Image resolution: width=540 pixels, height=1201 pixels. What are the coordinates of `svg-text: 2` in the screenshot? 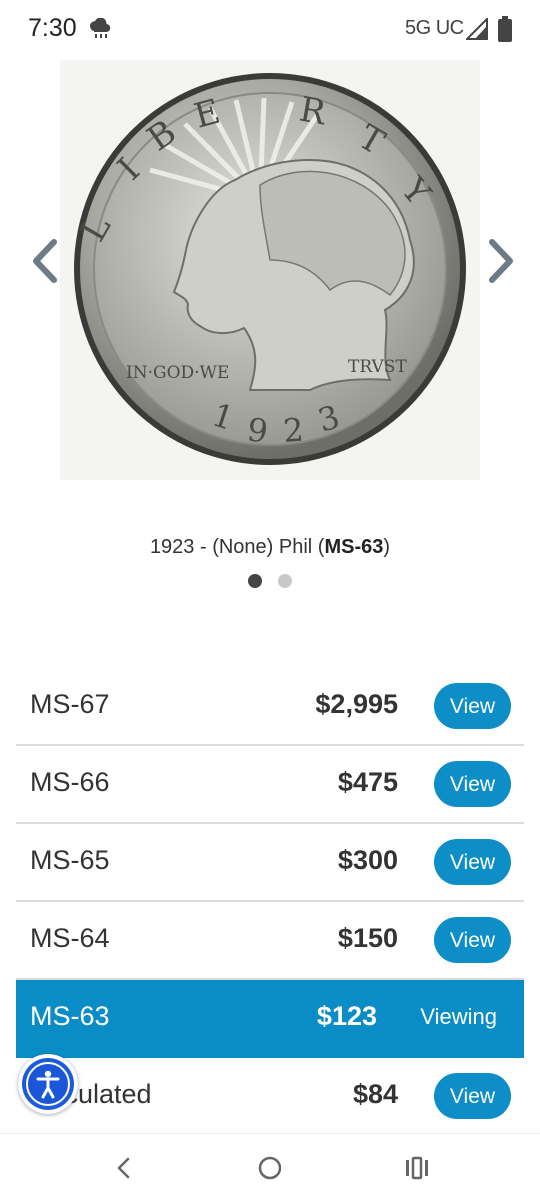 It's located at (293, 430).